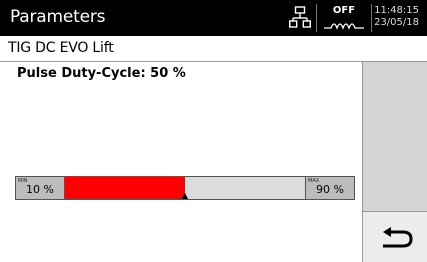  I want to click on side-panel, so click(394, 162).